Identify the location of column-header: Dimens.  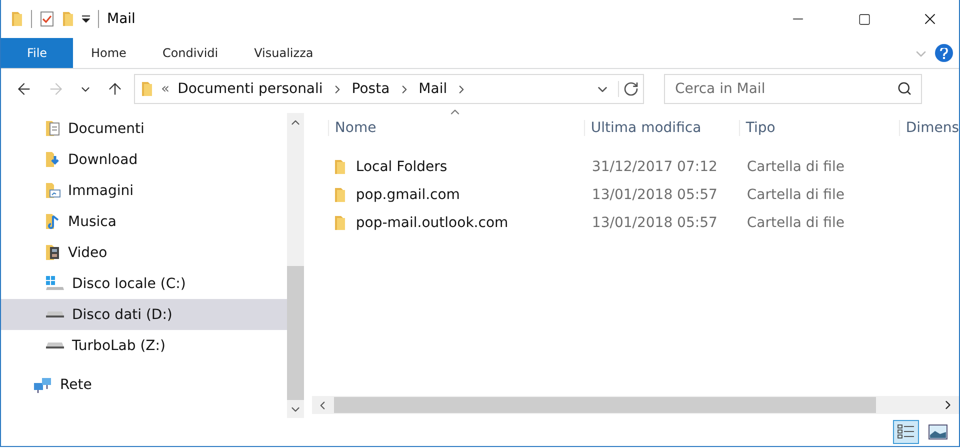
(928, 128).